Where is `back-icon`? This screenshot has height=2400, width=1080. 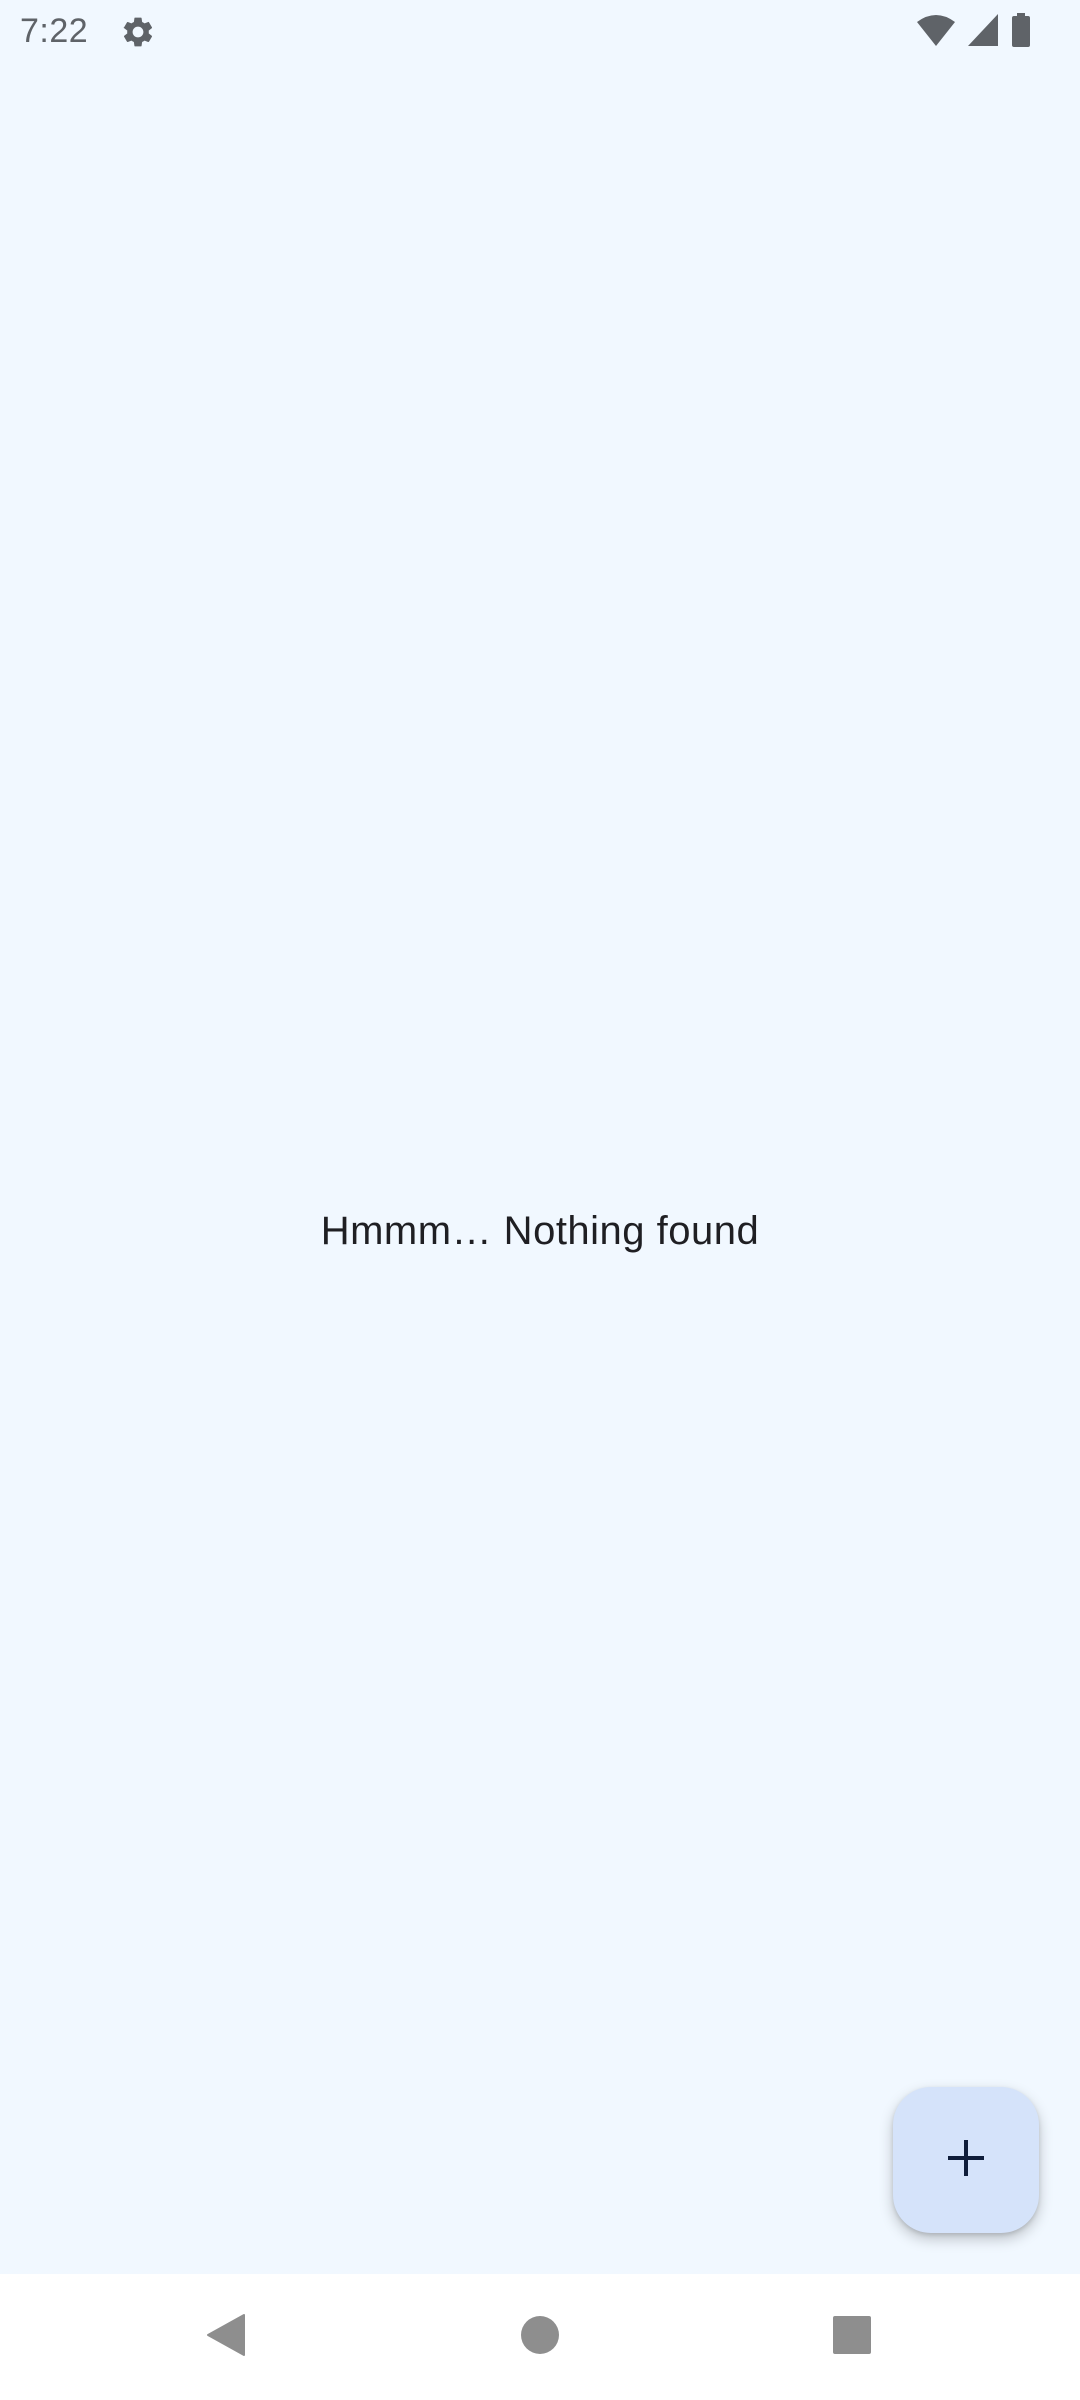
back-icon is located at coordinates (226, 2337).